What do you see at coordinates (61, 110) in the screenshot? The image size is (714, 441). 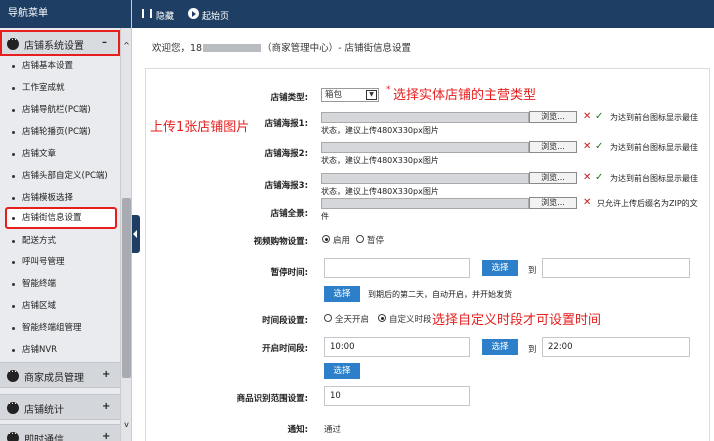 I see `sidebar-item-store-nav: 店铺导航栏(PC端)` at bounding box center [61, 110].